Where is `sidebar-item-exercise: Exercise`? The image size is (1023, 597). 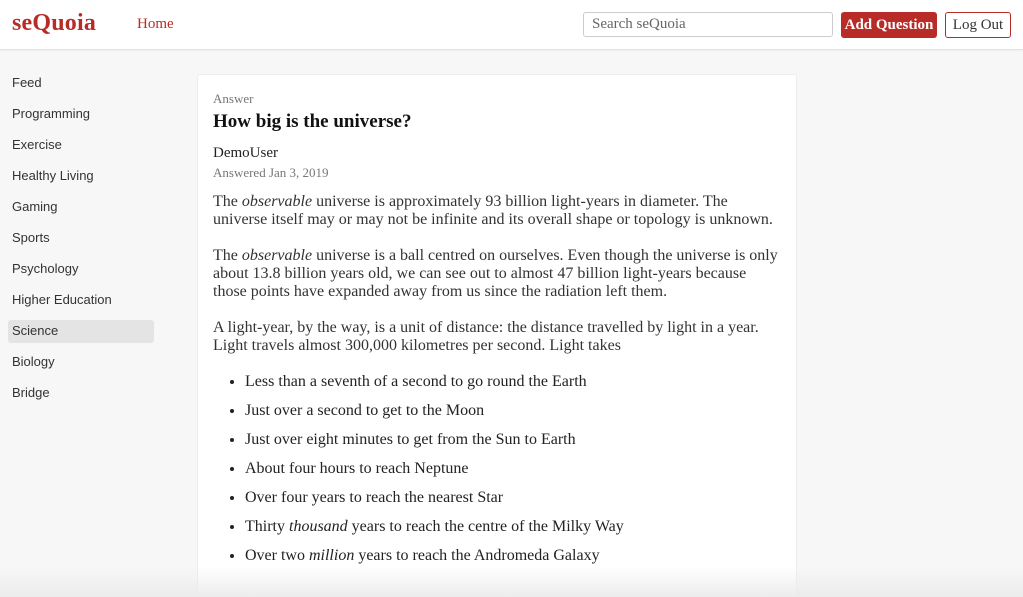
sidebar-item-exercise: Exercise is located at coordinates (81, 145).